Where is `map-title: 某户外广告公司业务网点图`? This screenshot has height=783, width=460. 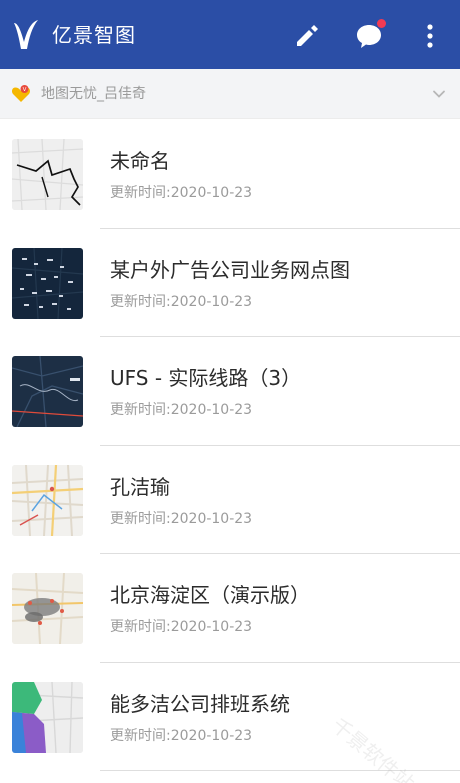
map-title: 某户外广告公司业务网点图 is located at coordinates (230, 269).